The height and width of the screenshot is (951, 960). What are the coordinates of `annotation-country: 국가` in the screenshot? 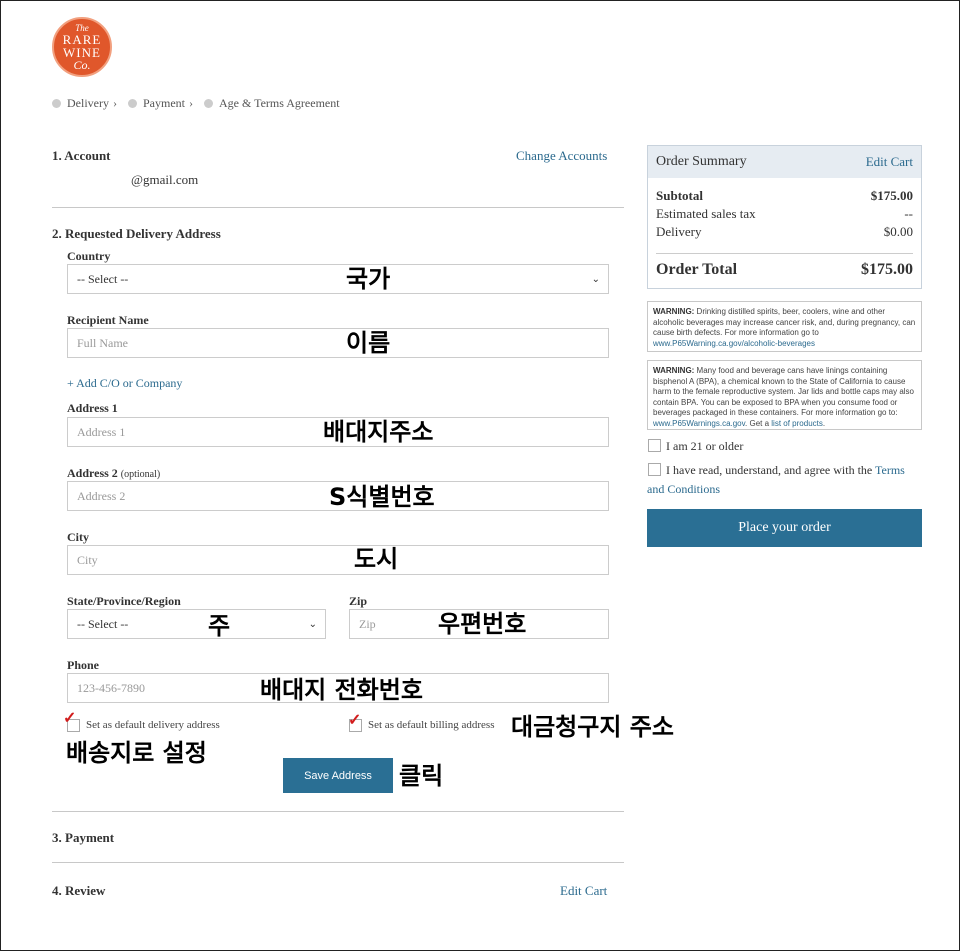 It's located at (368, 279).